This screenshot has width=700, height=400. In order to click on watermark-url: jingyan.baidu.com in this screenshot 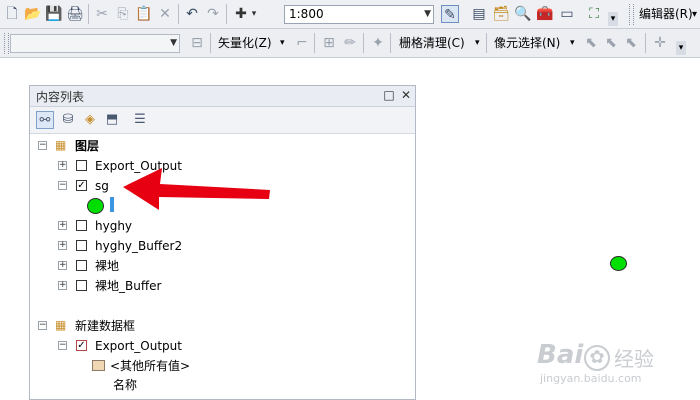, I will do `click(591, 378)`.